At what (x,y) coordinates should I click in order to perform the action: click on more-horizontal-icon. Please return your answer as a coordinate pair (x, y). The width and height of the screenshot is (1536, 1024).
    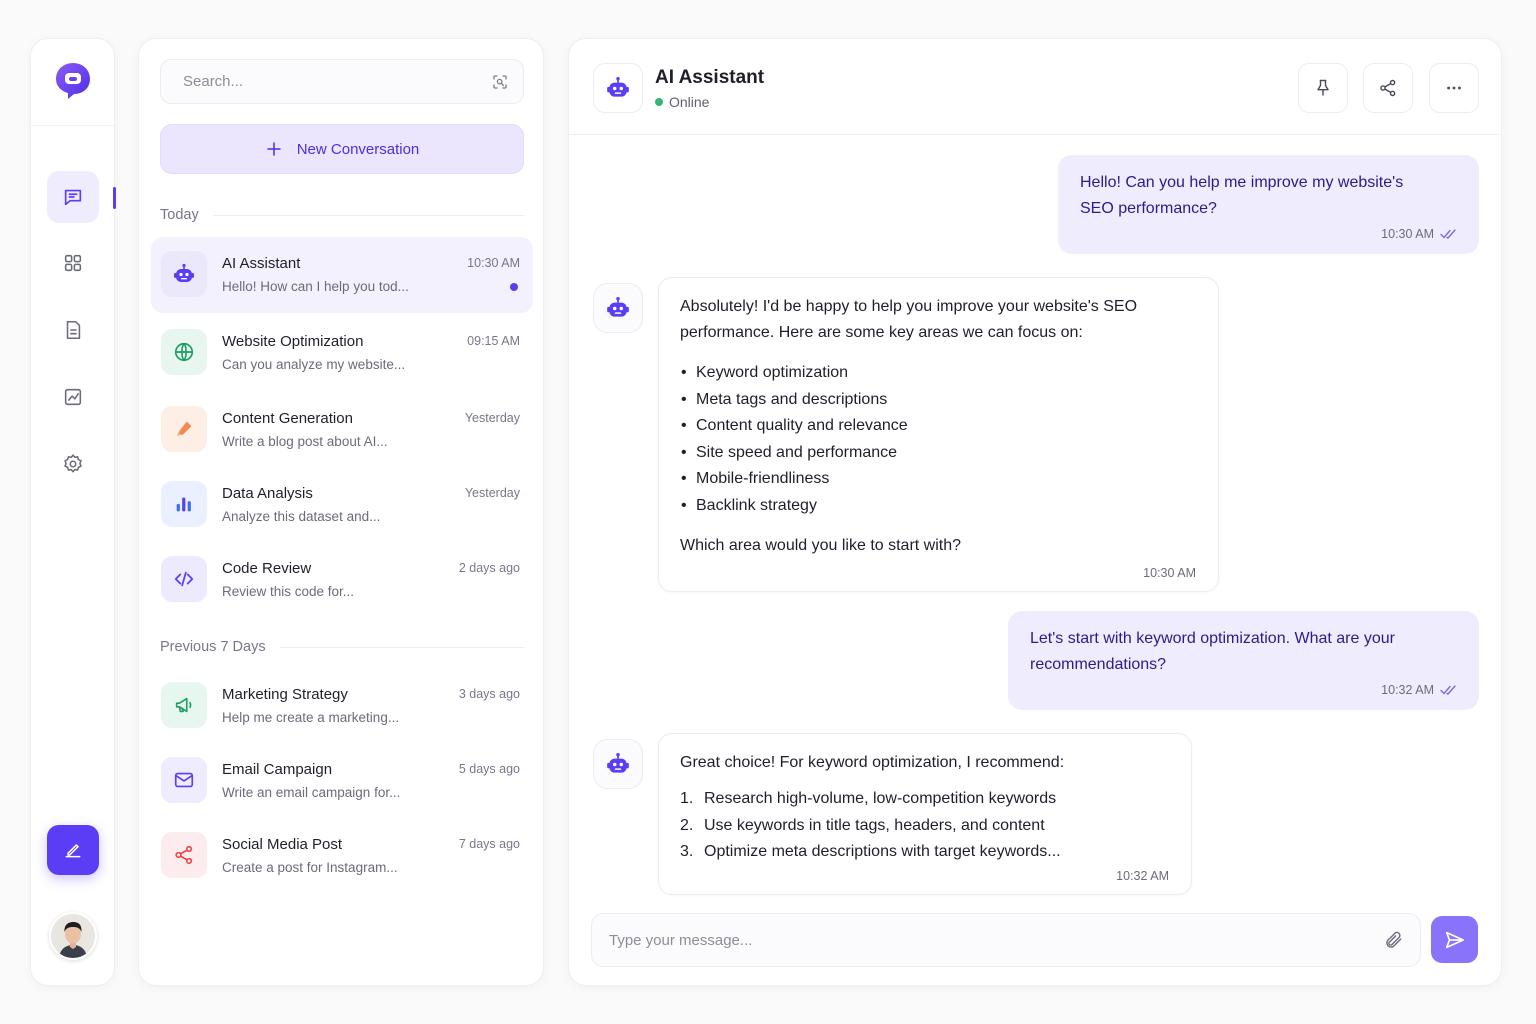
    Looking at the image, I should click on (1454, 88).